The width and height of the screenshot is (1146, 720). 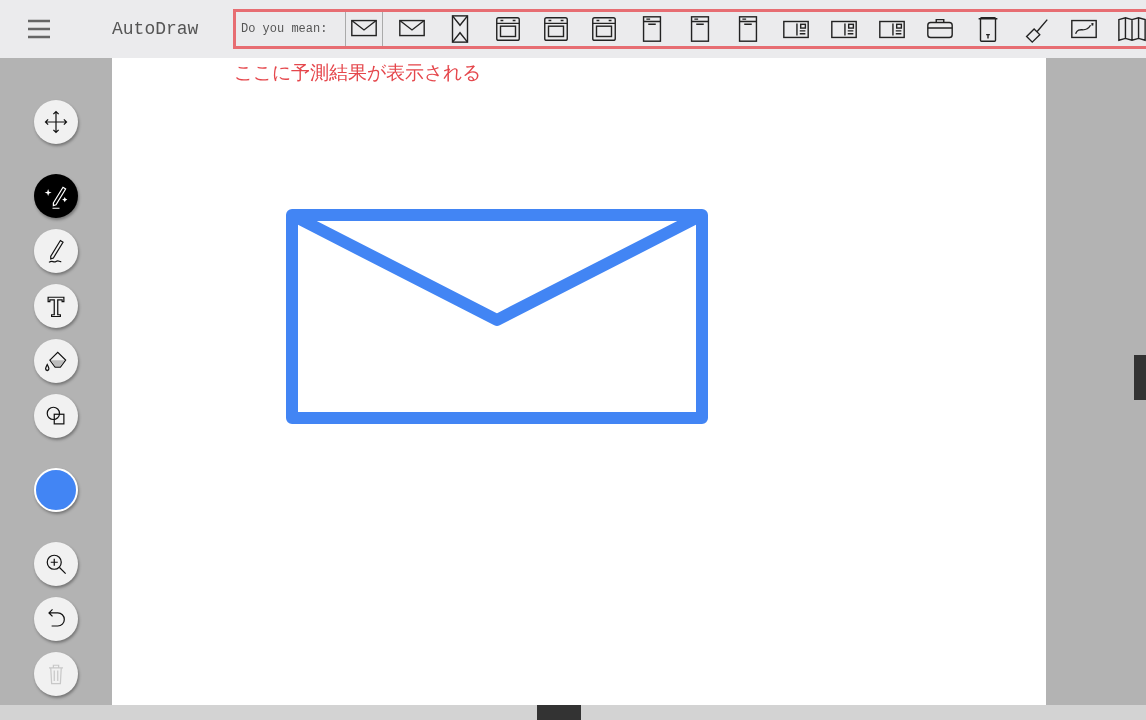 What do you see at coordinates (284, 29) in the screenshot?
I see `suggestions-label: Do you mean:` at bounding box center [284, 29].